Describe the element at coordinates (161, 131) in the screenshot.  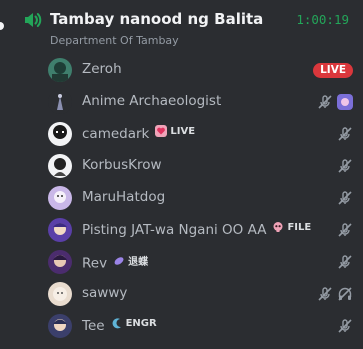
I see `heart-icon` at that location.